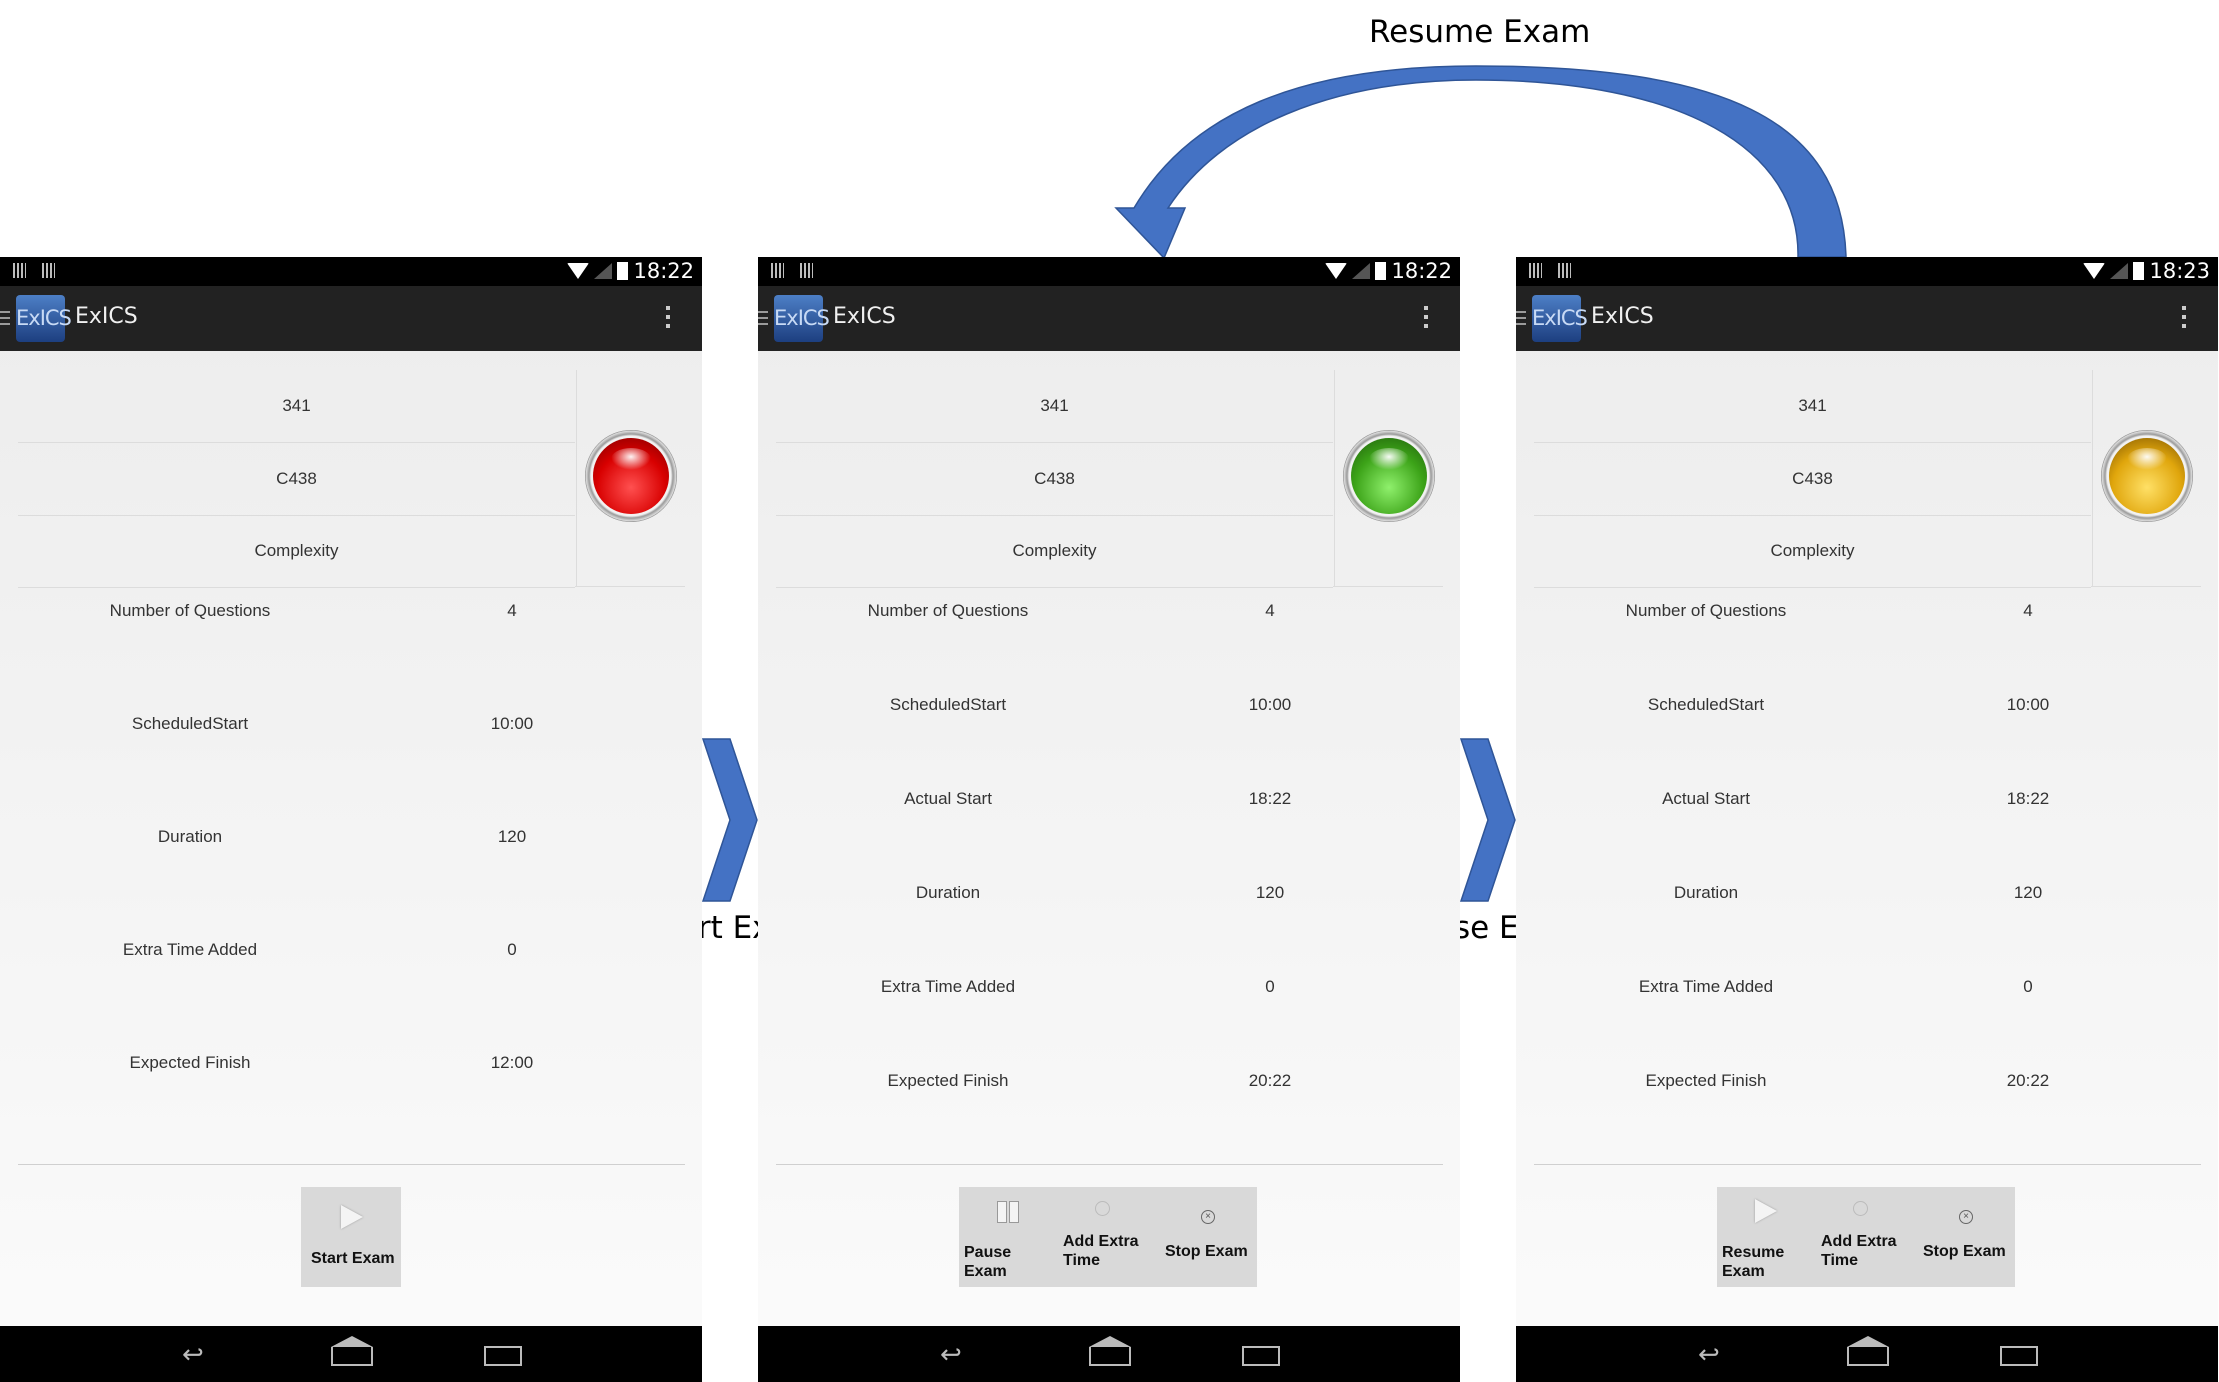 This screenshot has height=1382, width=2219. I want to click on status-bar: 18:22, so click(351, 271).